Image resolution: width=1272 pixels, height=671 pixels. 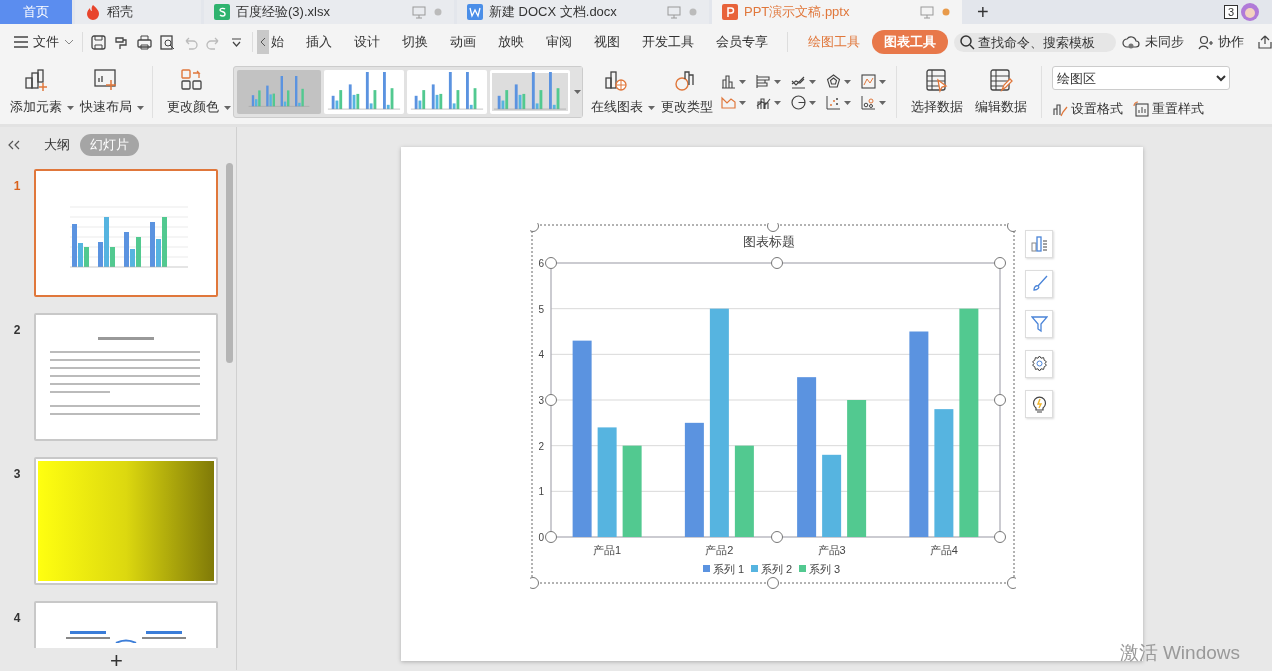 What do you see at coordinates (44, 42) in the screenshot?
I see `file-menu: 文件` at bounding box center [44, 42].